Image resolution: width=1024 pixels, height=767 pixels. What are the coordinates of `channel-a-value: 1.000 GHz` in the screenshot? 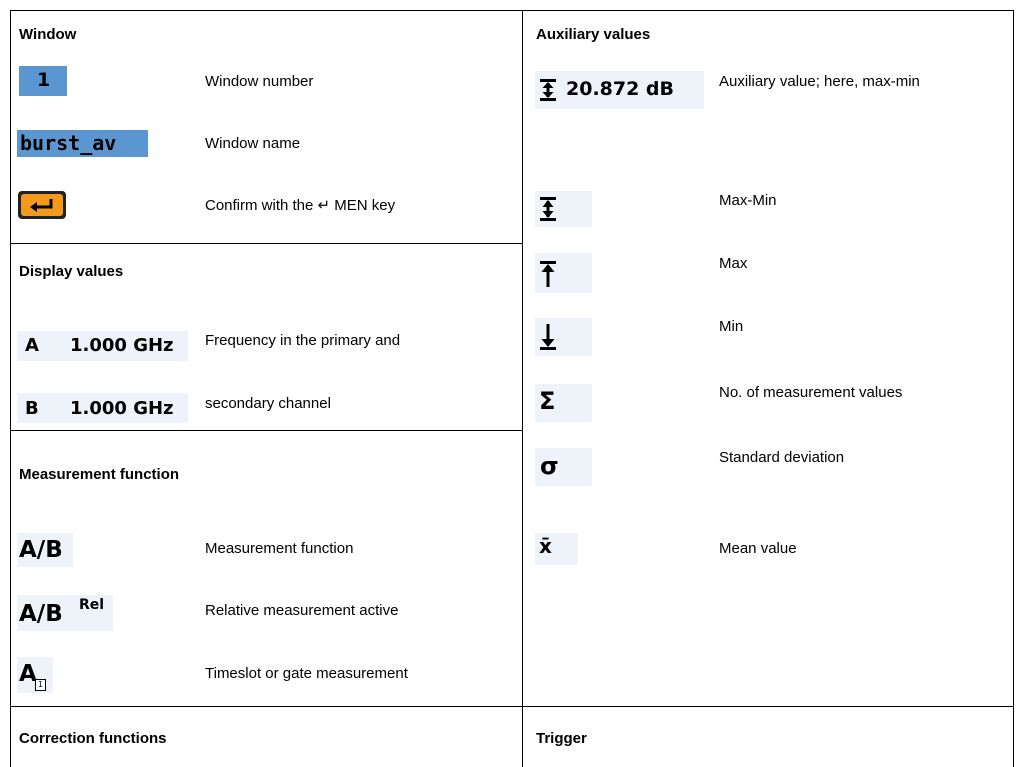 It's located at (122, 345).